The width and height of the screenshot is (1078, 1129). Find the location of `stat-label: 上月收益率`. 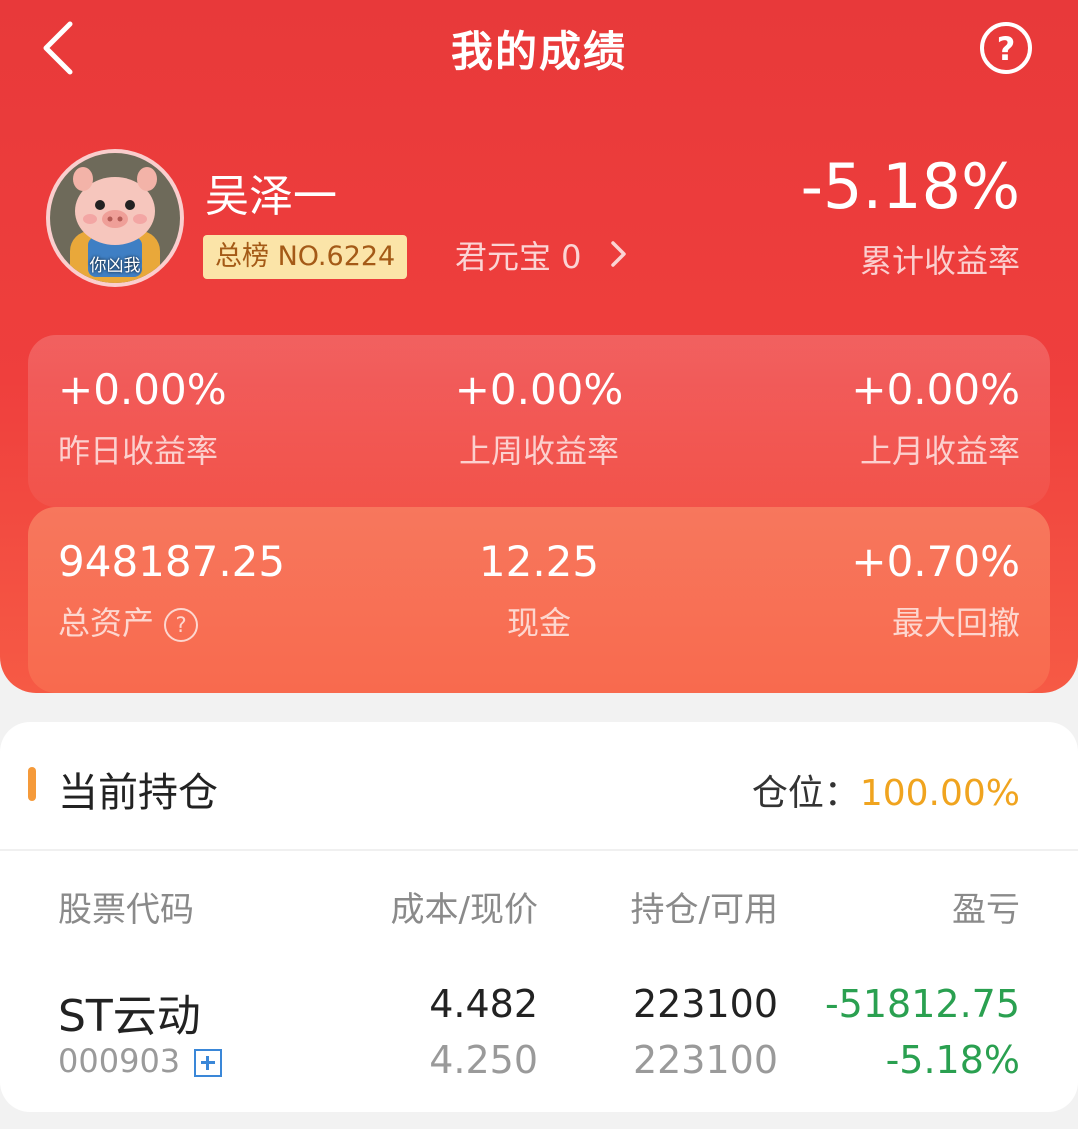

stat-label: 上月收益率 is located at coordinates (939, 451).